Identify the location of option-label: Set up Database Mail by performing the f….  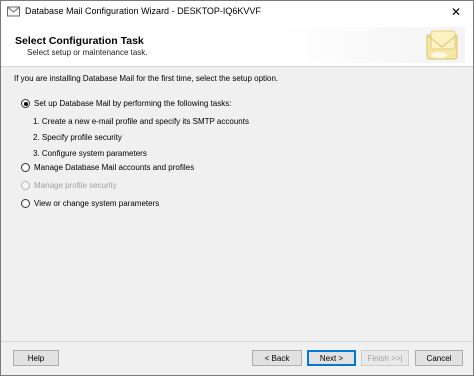
(133, 103).